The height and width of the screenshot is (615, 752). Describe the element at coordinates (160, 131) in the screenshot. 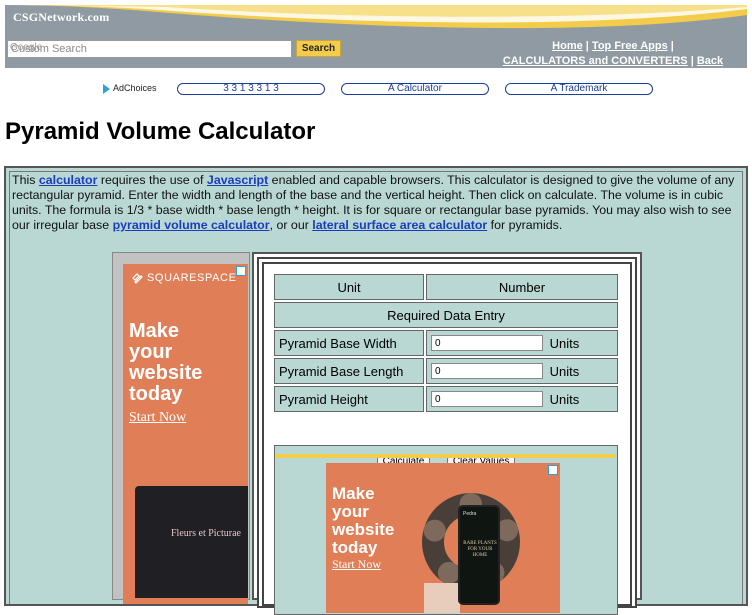

I see `page-title: Pyramid Volume Calculator` at that location.